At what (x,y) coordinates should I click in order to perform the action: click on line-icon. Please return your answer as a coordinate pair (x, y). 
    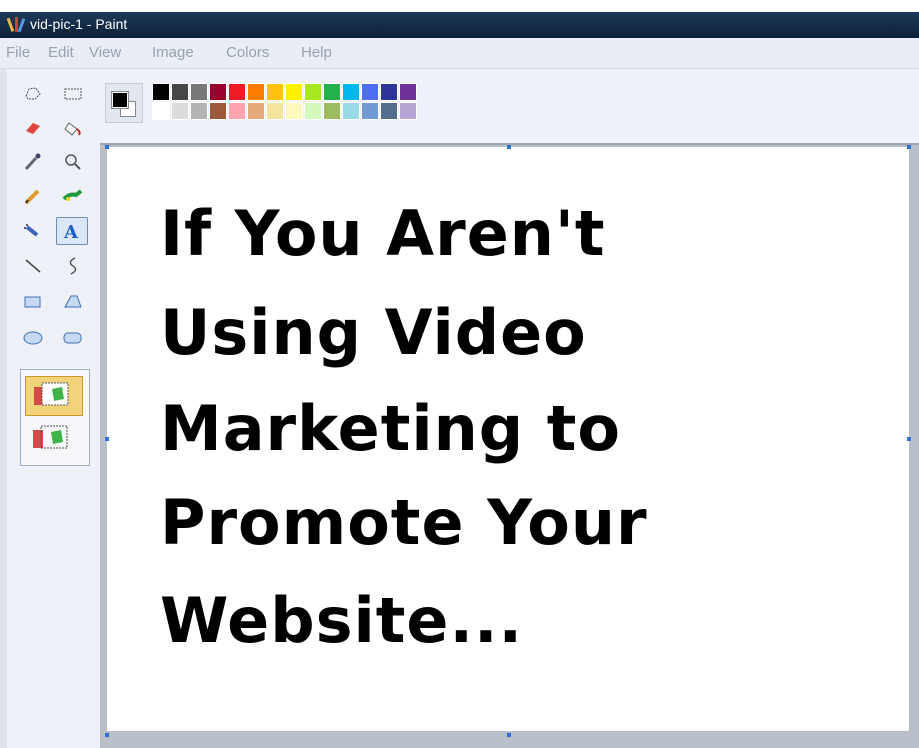
    Looking at the image, I should click on (33, 266).